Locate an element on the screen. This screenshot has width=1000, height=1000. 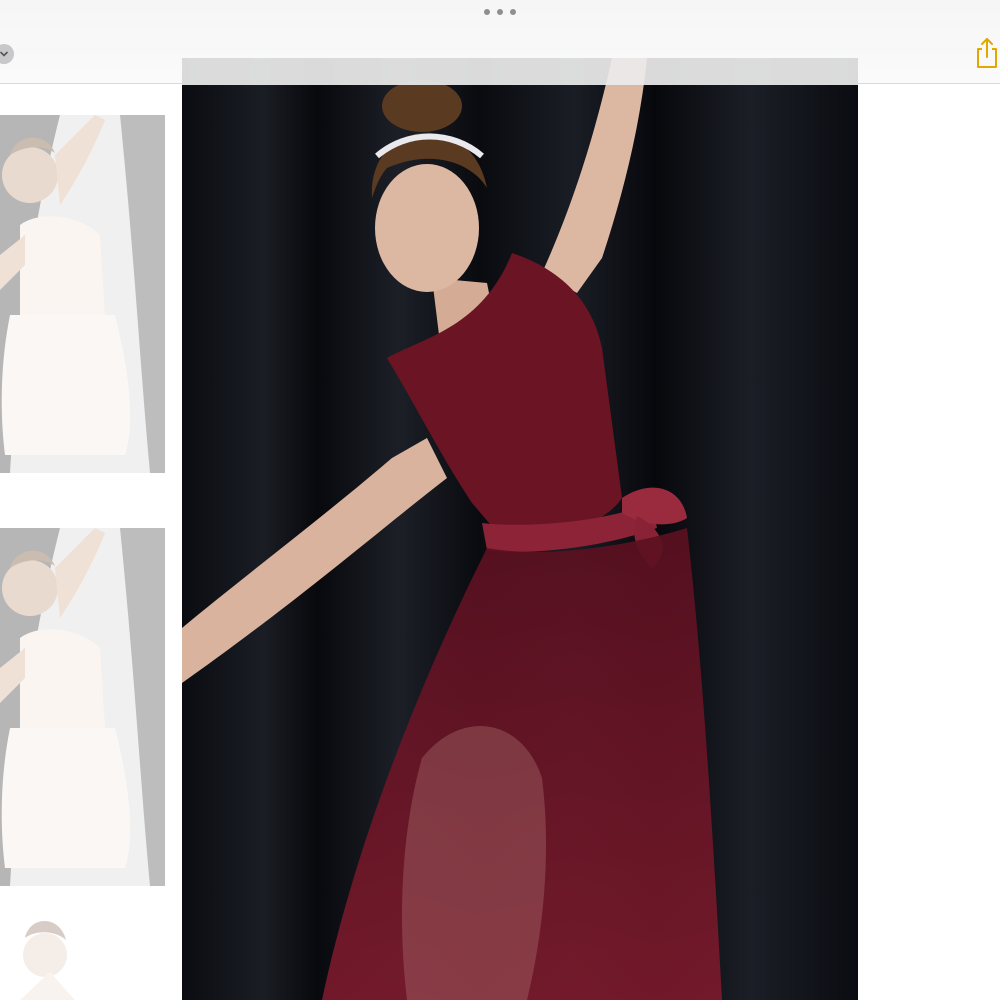
more-dots-icon is located at coordinates (500, 12).